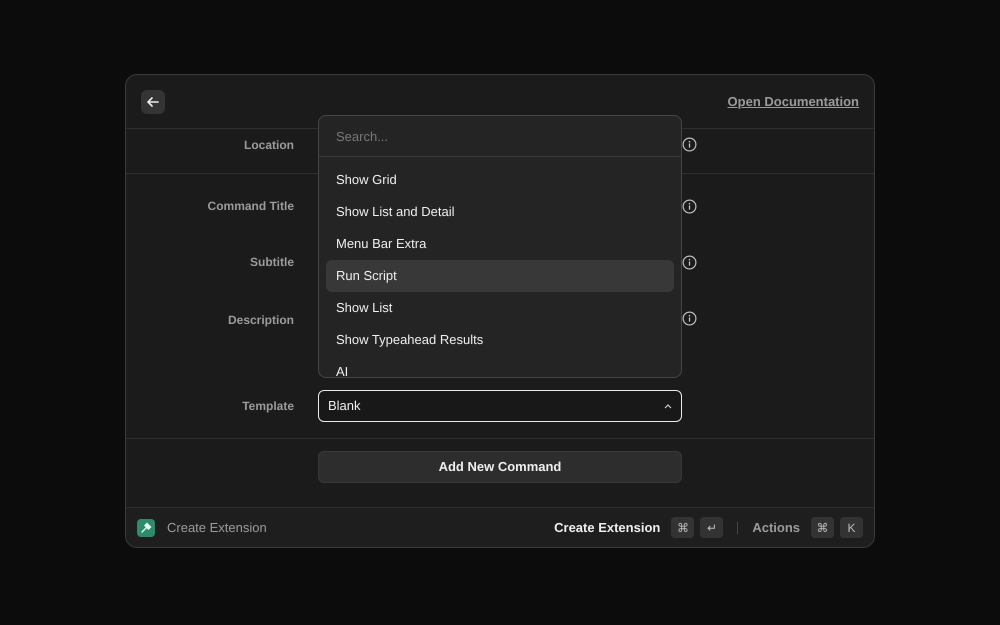 This screenshot has height=625, width=1000. Describe the element at coordinates (268, 406) in the screenshot. I see `field-label: Template` at that location.